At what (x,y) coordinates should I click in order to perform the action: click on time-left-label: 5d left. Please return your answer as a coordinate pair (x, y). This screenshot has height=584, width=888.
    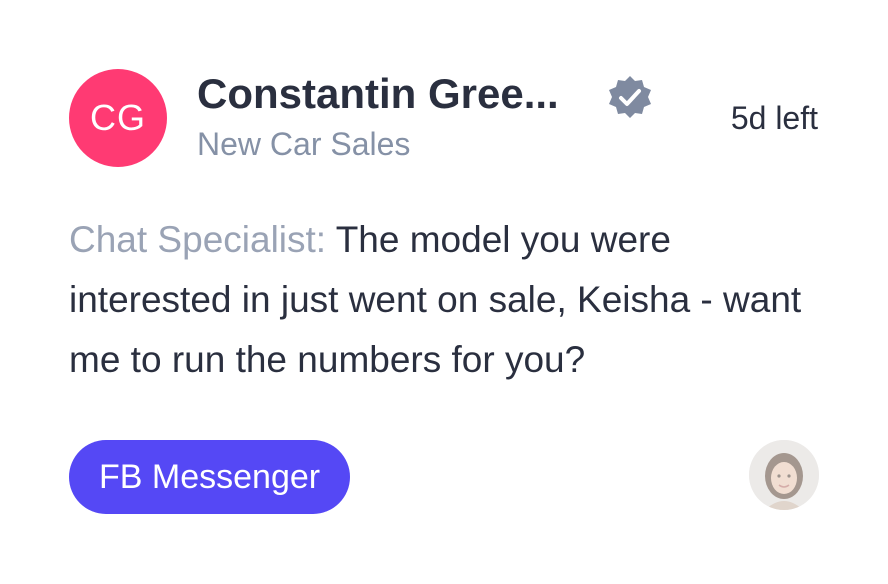
    Looking at the image, I should click on (774, 118).